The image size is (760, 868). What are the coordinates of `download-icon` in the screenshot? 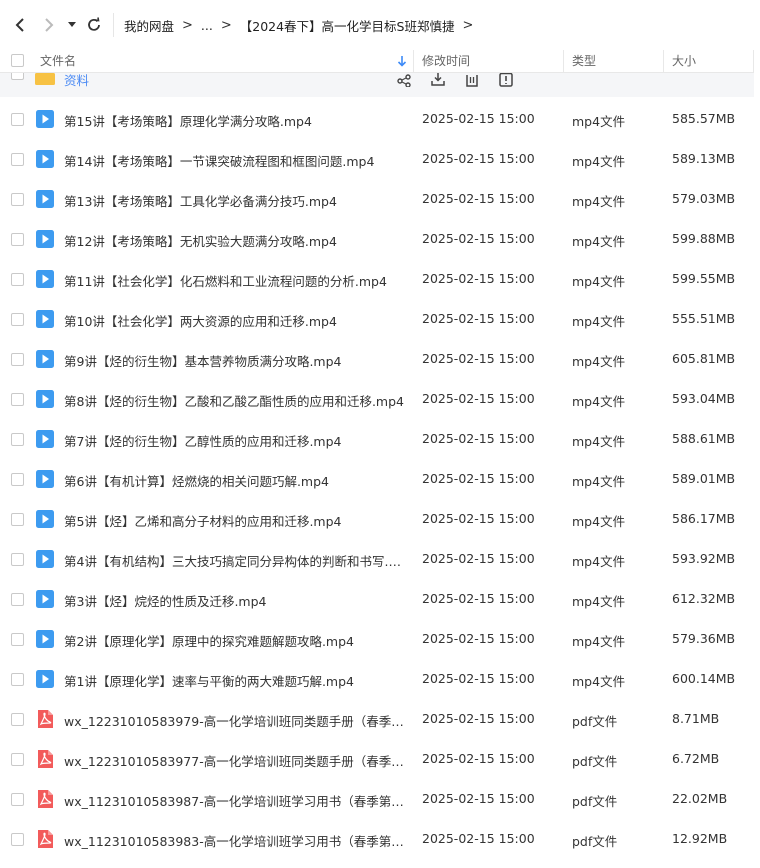 It's located at (438, 80).